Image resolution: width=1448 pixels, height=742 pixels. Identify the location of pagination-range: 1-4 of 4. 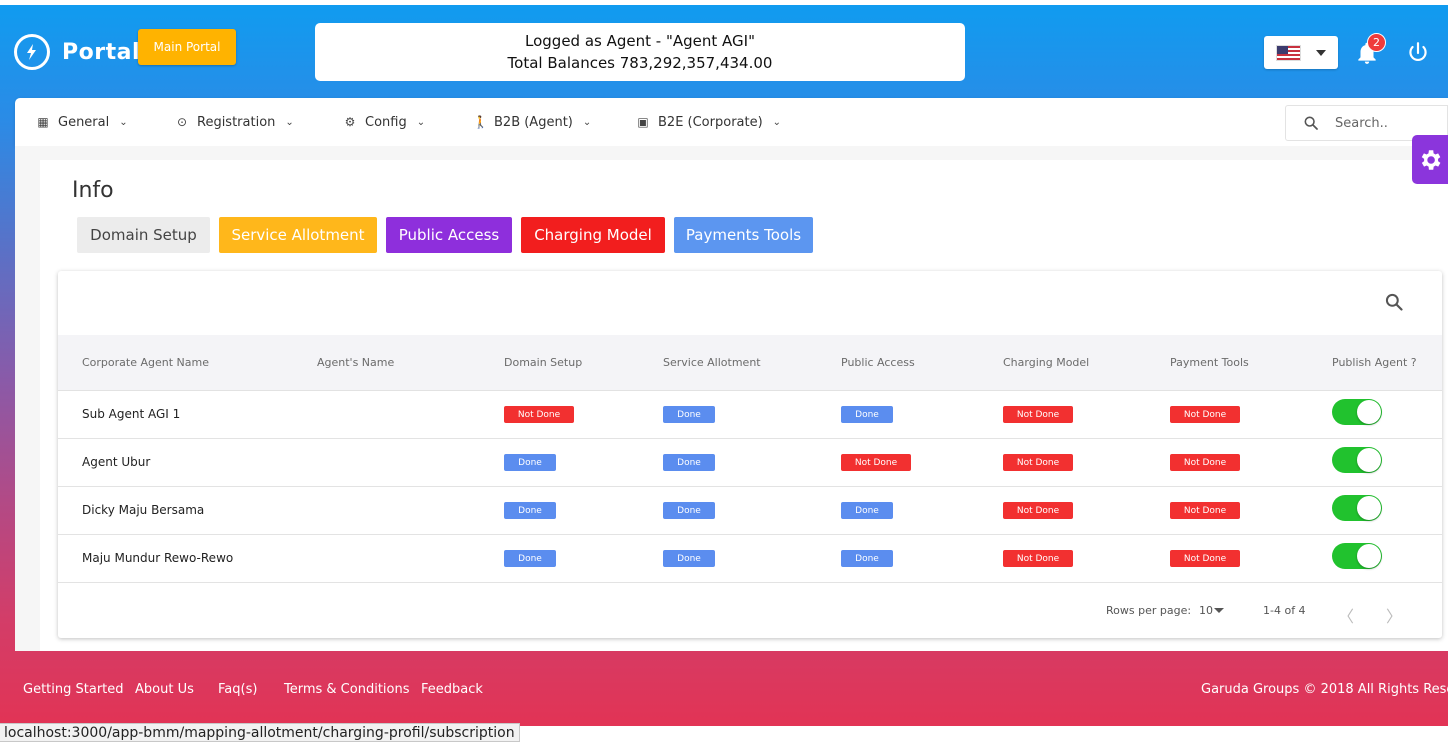
(1284, 610).